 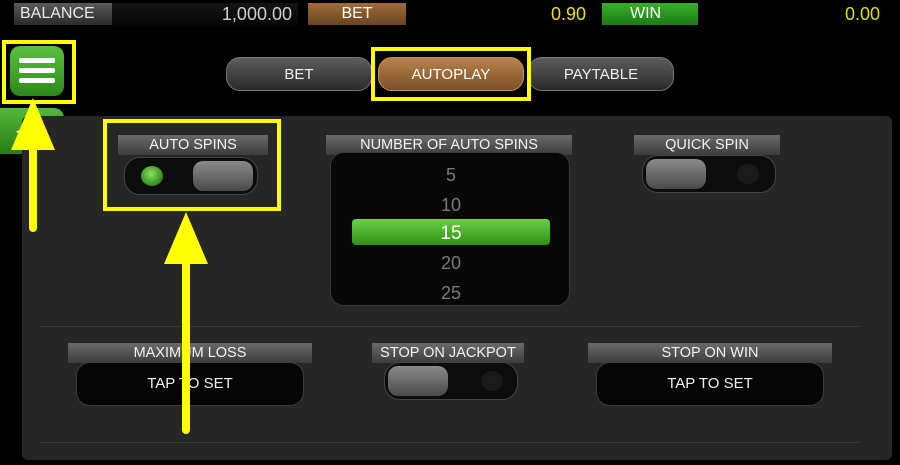 I want to click on picker-option: 5, so click(x=451, y=175).